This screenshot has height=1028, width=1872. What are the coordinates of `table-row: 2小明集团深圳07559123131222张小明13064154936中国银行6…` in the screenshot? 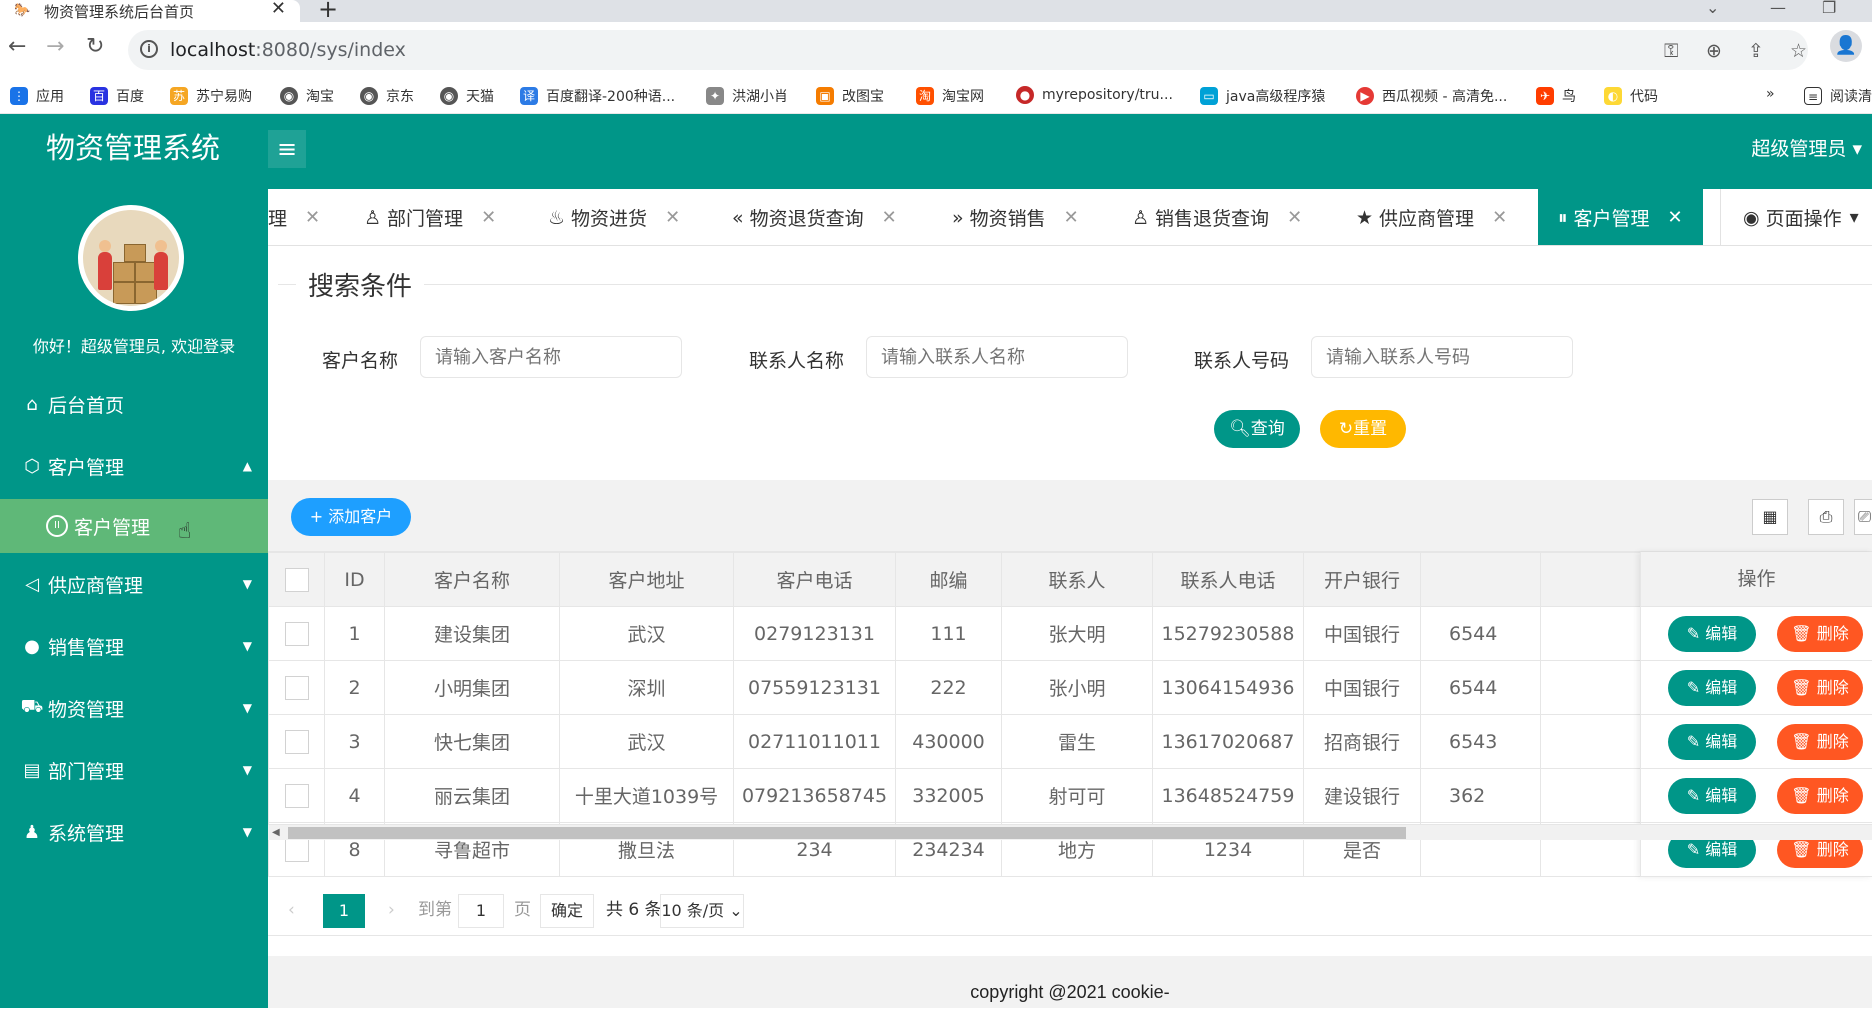 It's located at (1070, 688).